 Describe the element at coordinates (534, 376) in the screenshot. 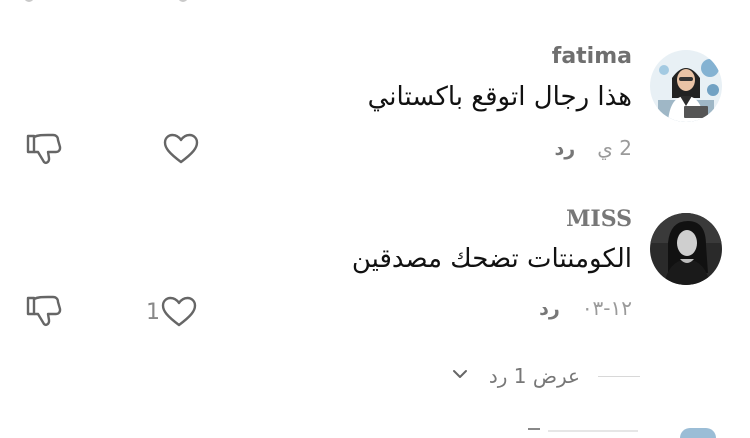

I see `view-replies-label: عرض 1 رد` at that location.